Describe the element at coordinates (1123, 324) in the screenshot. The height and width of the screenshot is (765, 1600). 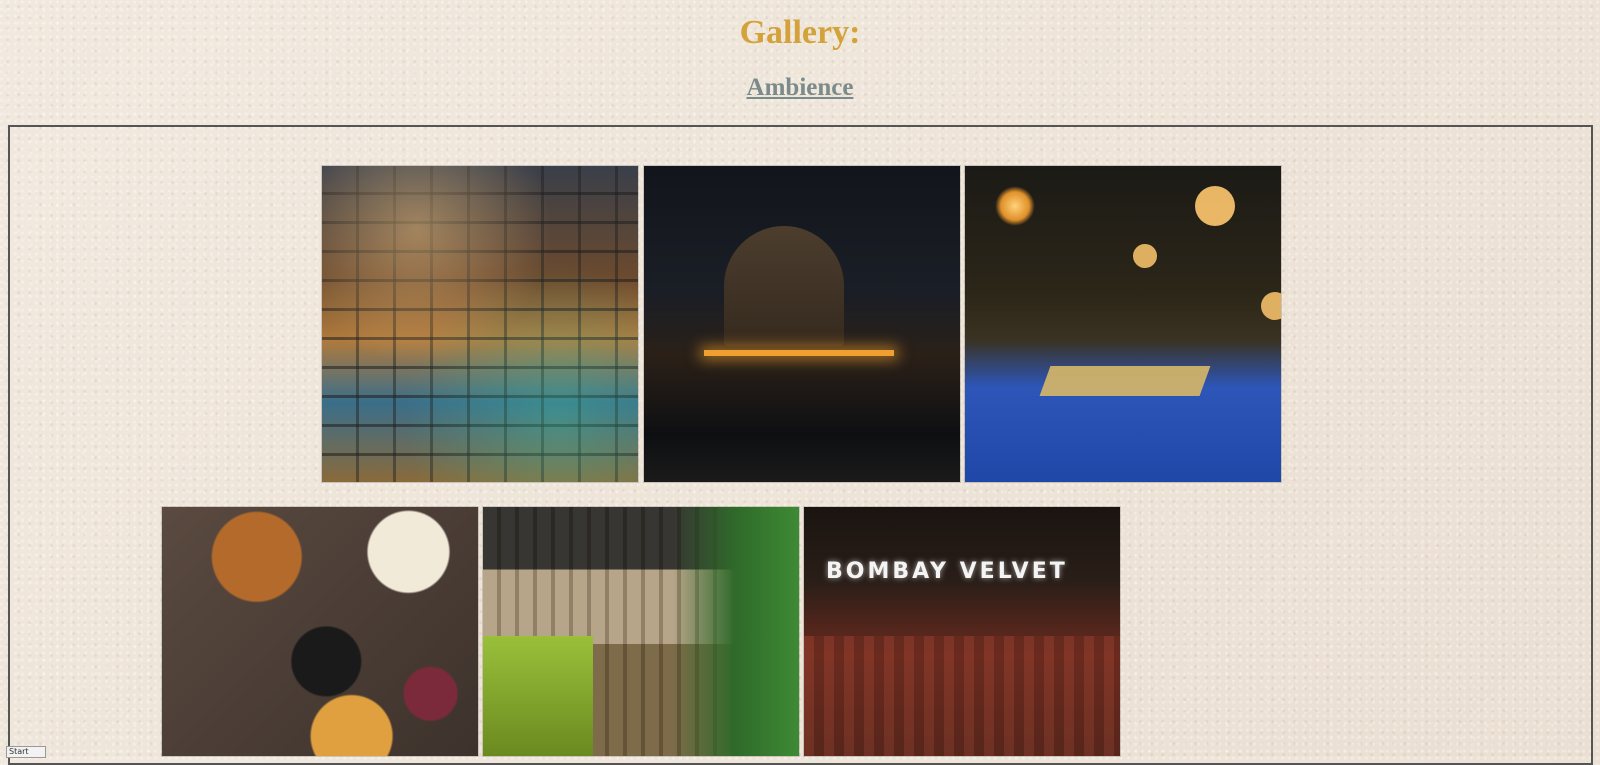
I see `blue-lounge-photo` at that location.